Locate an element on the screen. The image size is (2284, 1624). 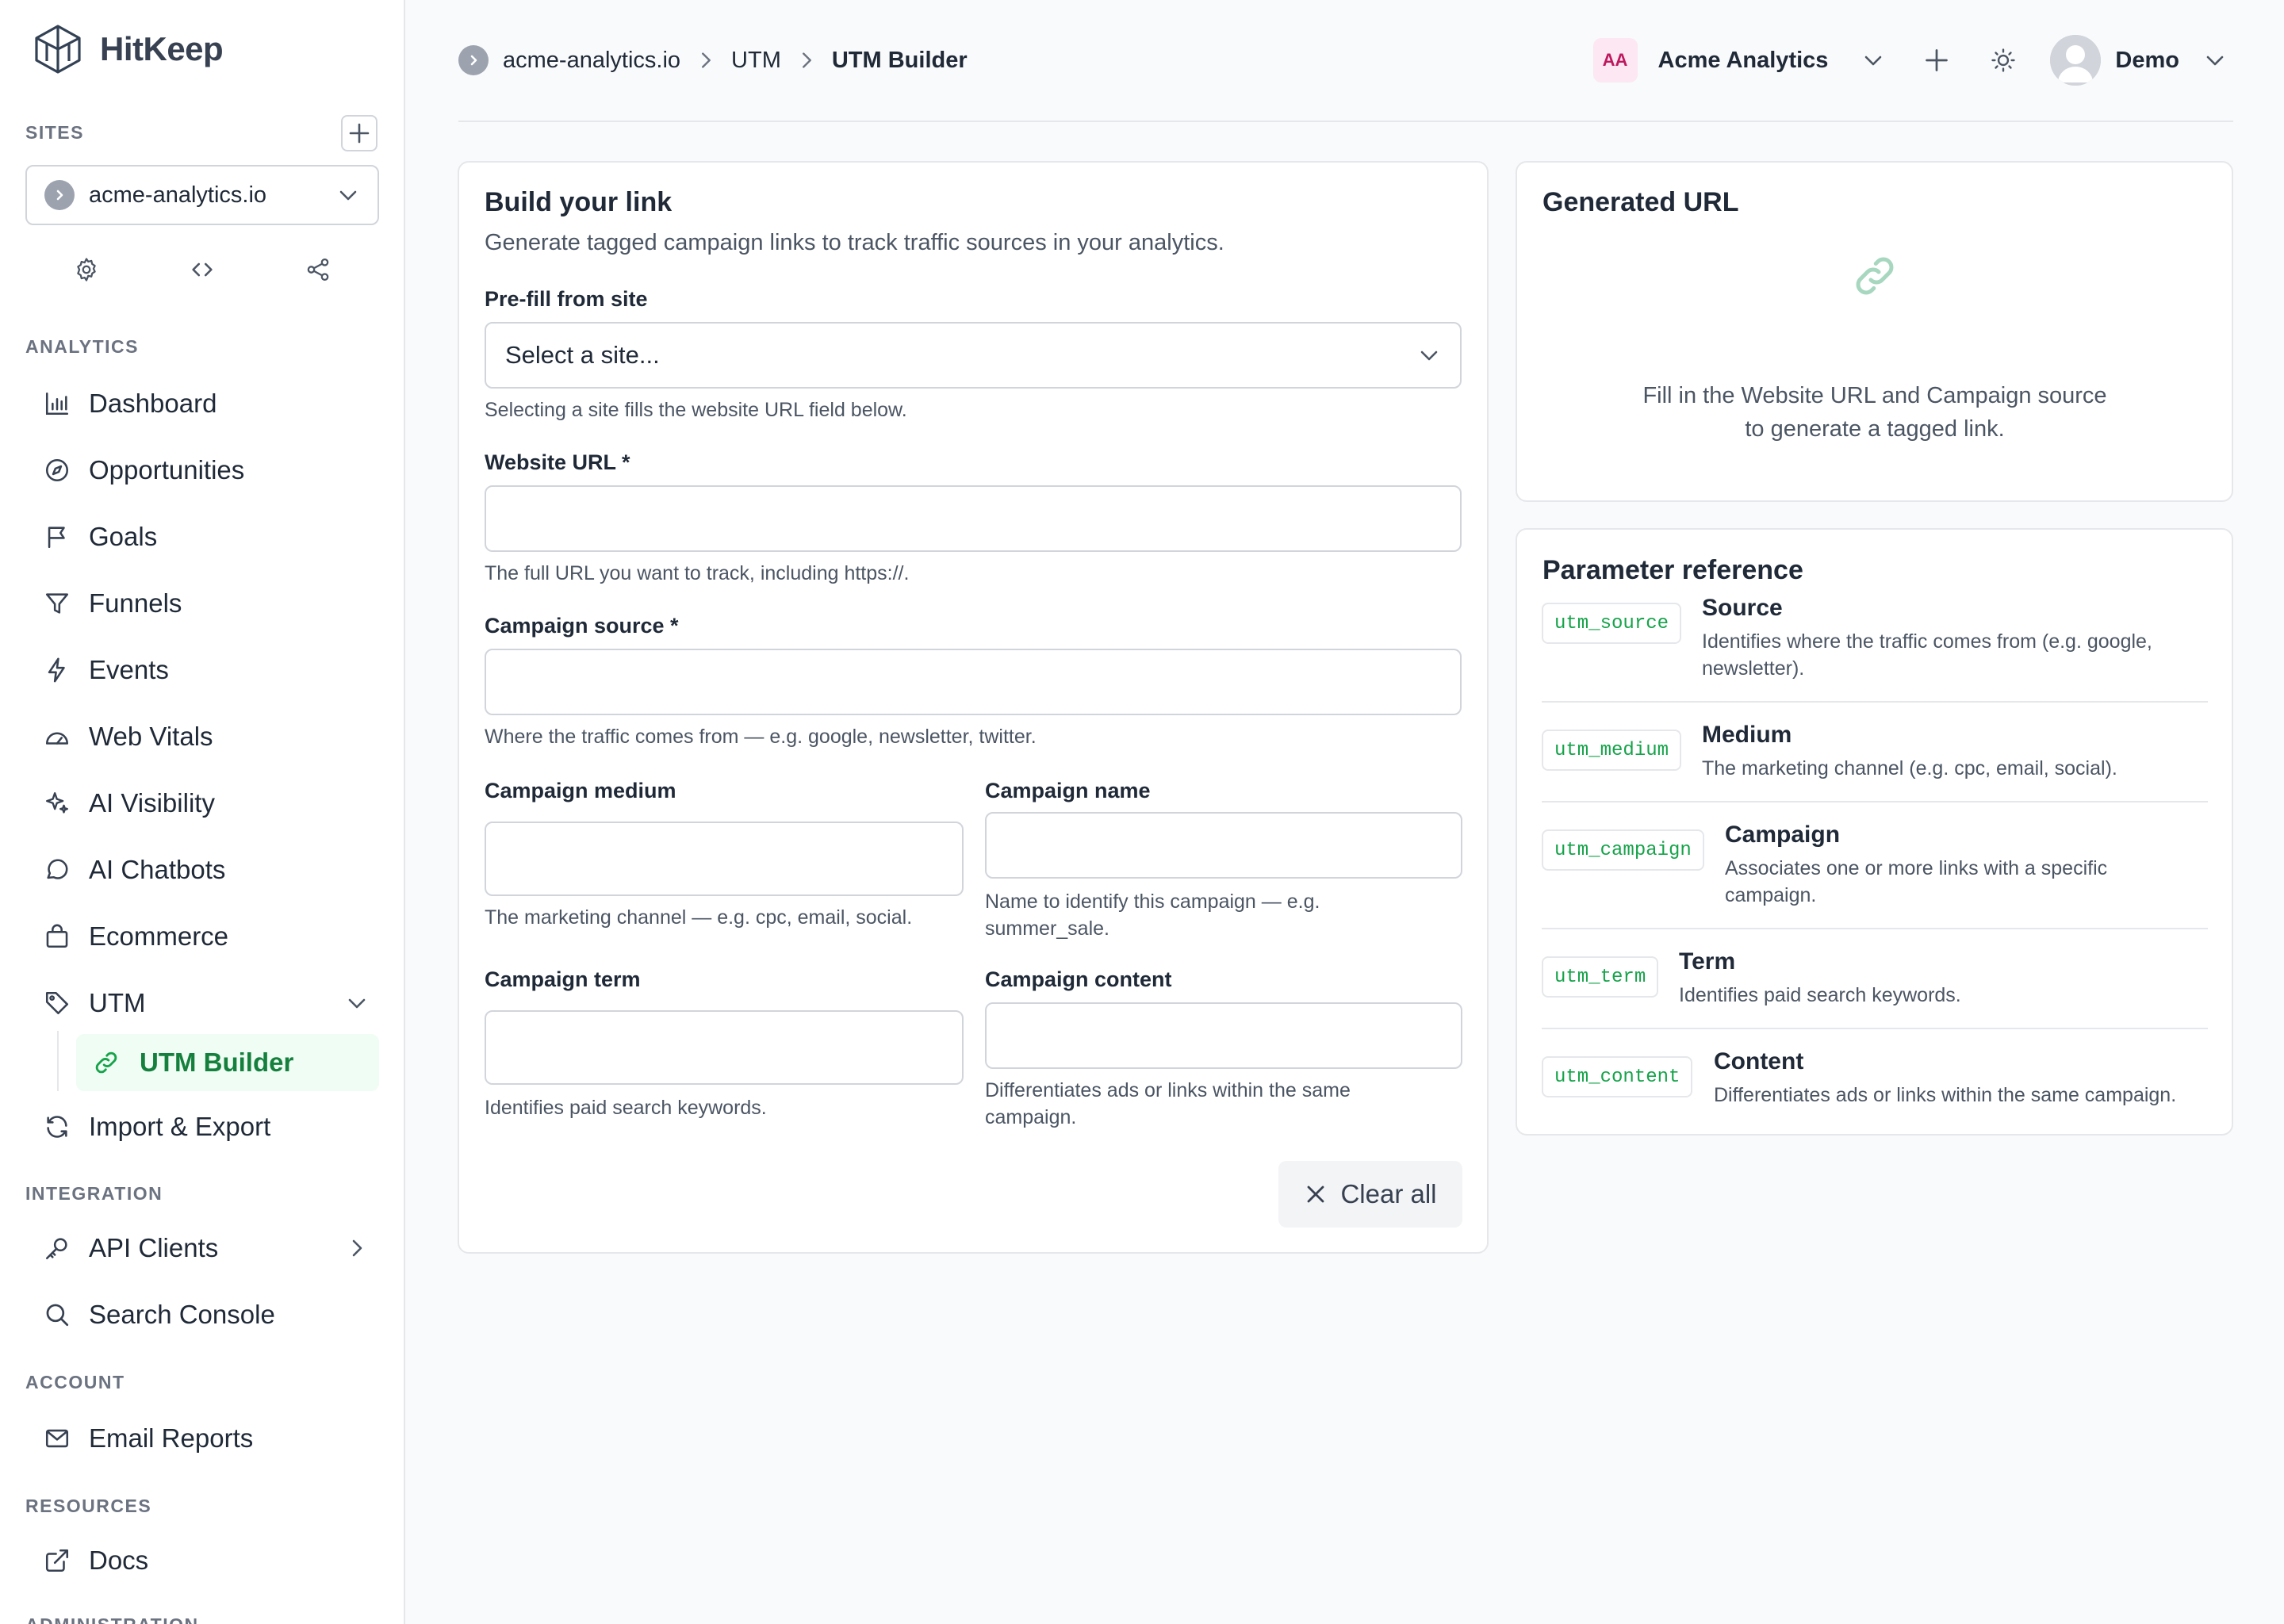
sidebar-item-label: Search Console is located at coordinates (182, 1314).